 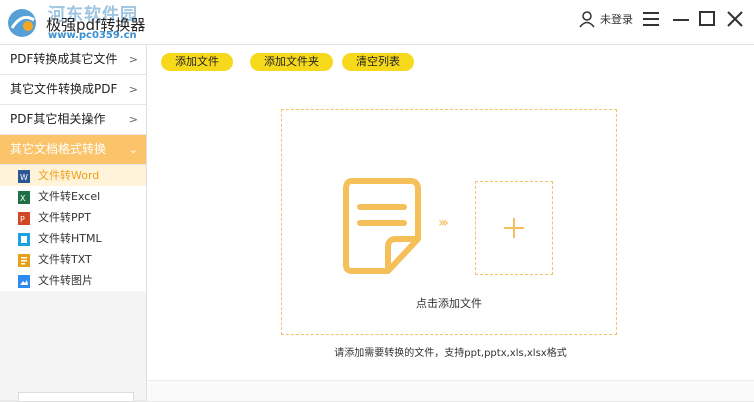 I want to click on add-file-box, so click(x=514, y=228).